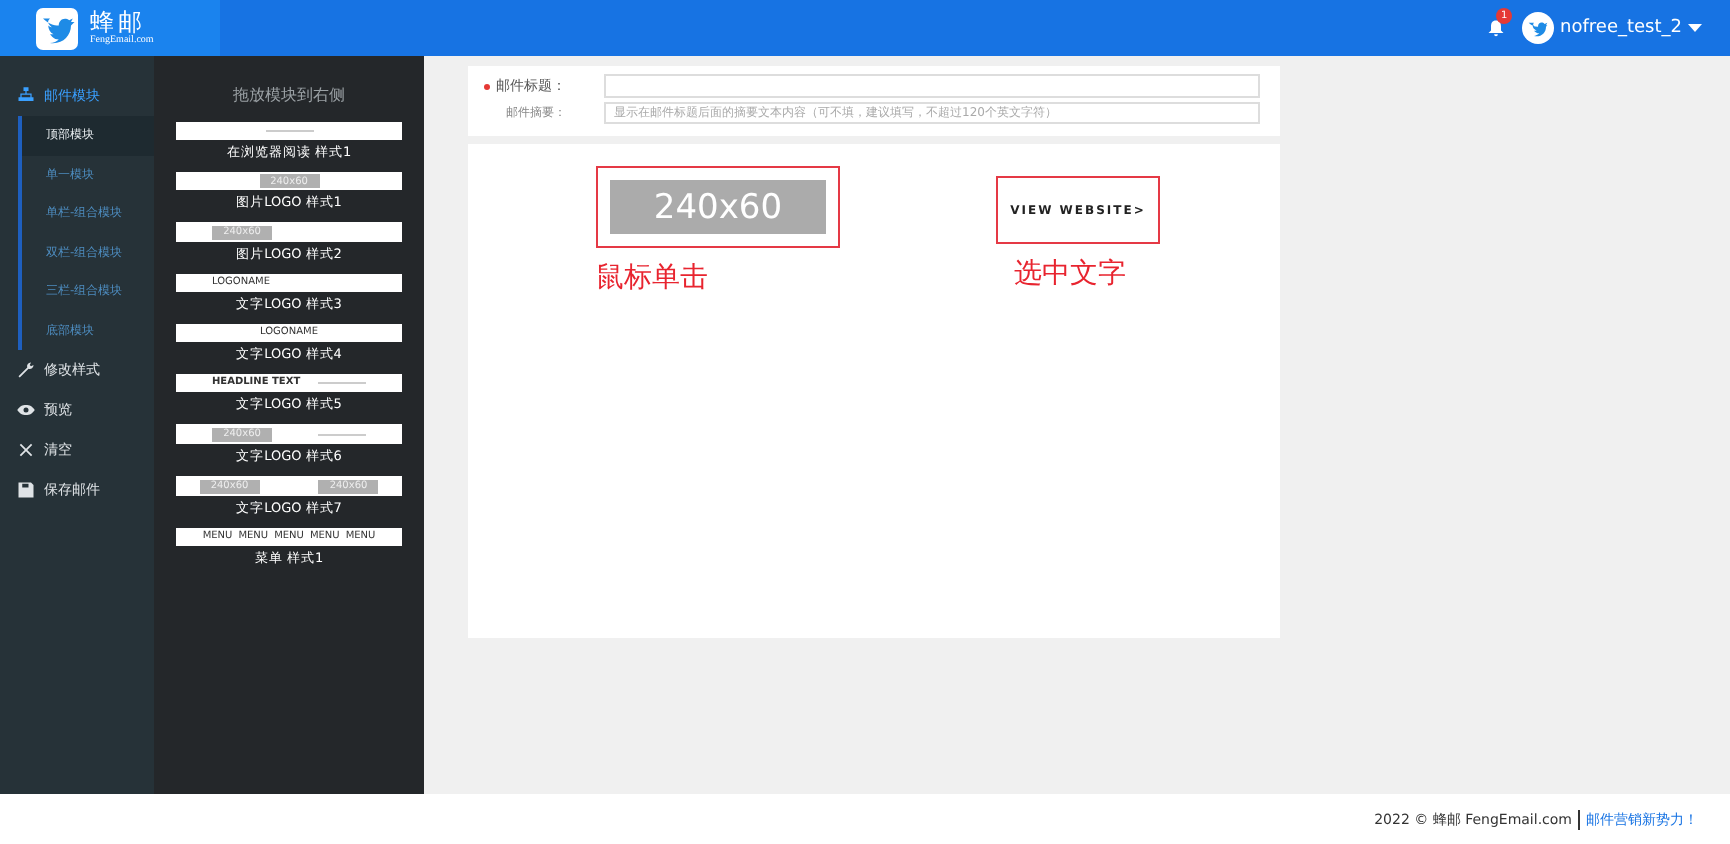  Describe the element at coordinates (118, 22) in the screenshot. I see `brand-name: 蜂邮` at that location.